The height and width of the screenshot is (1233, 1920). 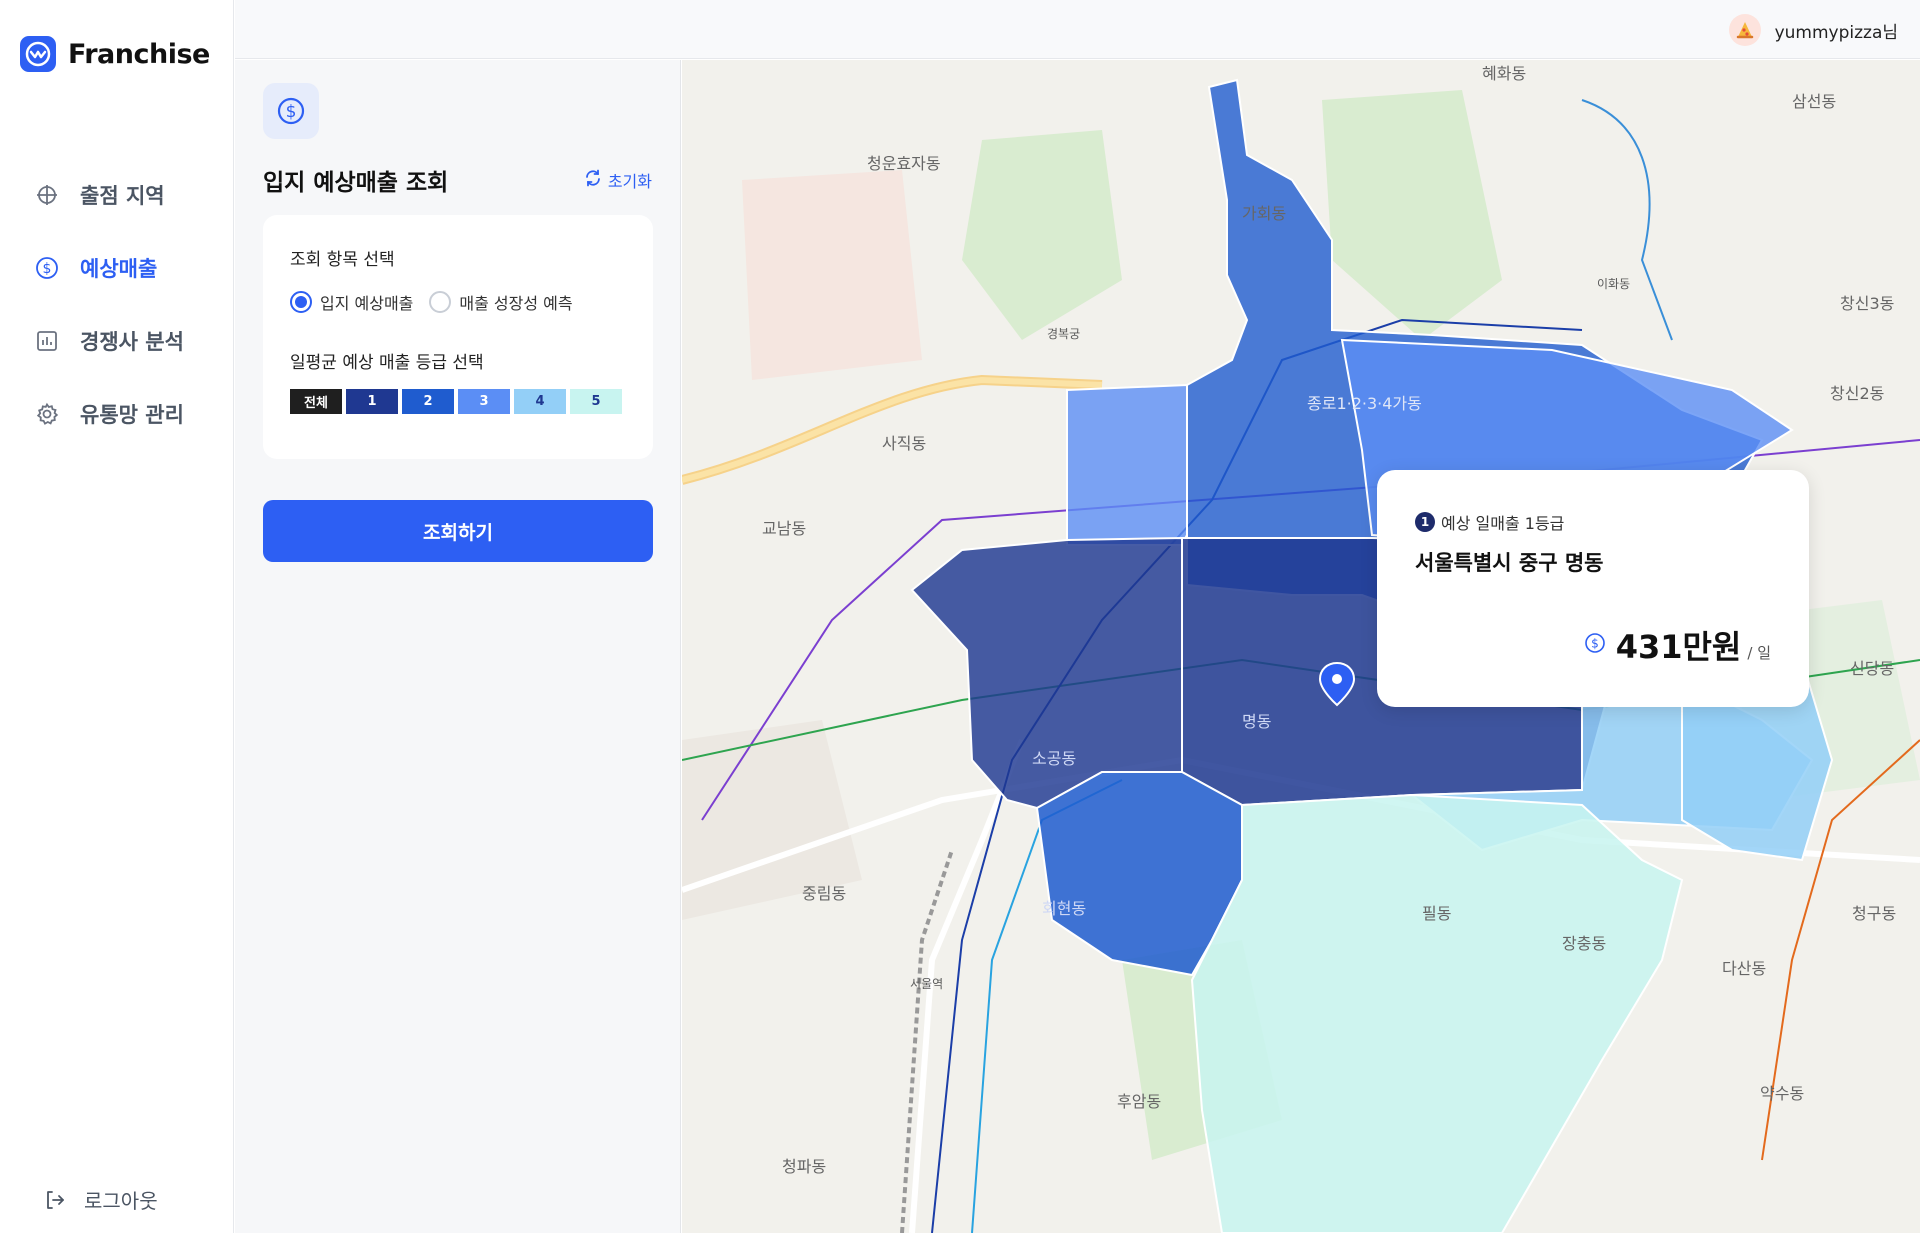 I want to click on map-label: 경복궁, so click(x=1064, y=334).